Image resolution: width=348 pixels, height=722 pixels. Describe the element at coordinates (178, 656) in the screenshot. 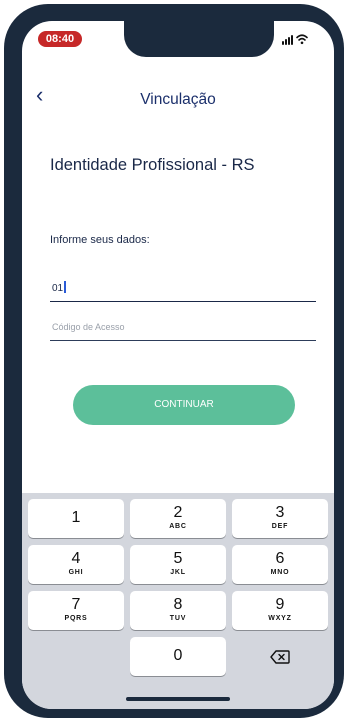

I see `key-0: 0` at that location.